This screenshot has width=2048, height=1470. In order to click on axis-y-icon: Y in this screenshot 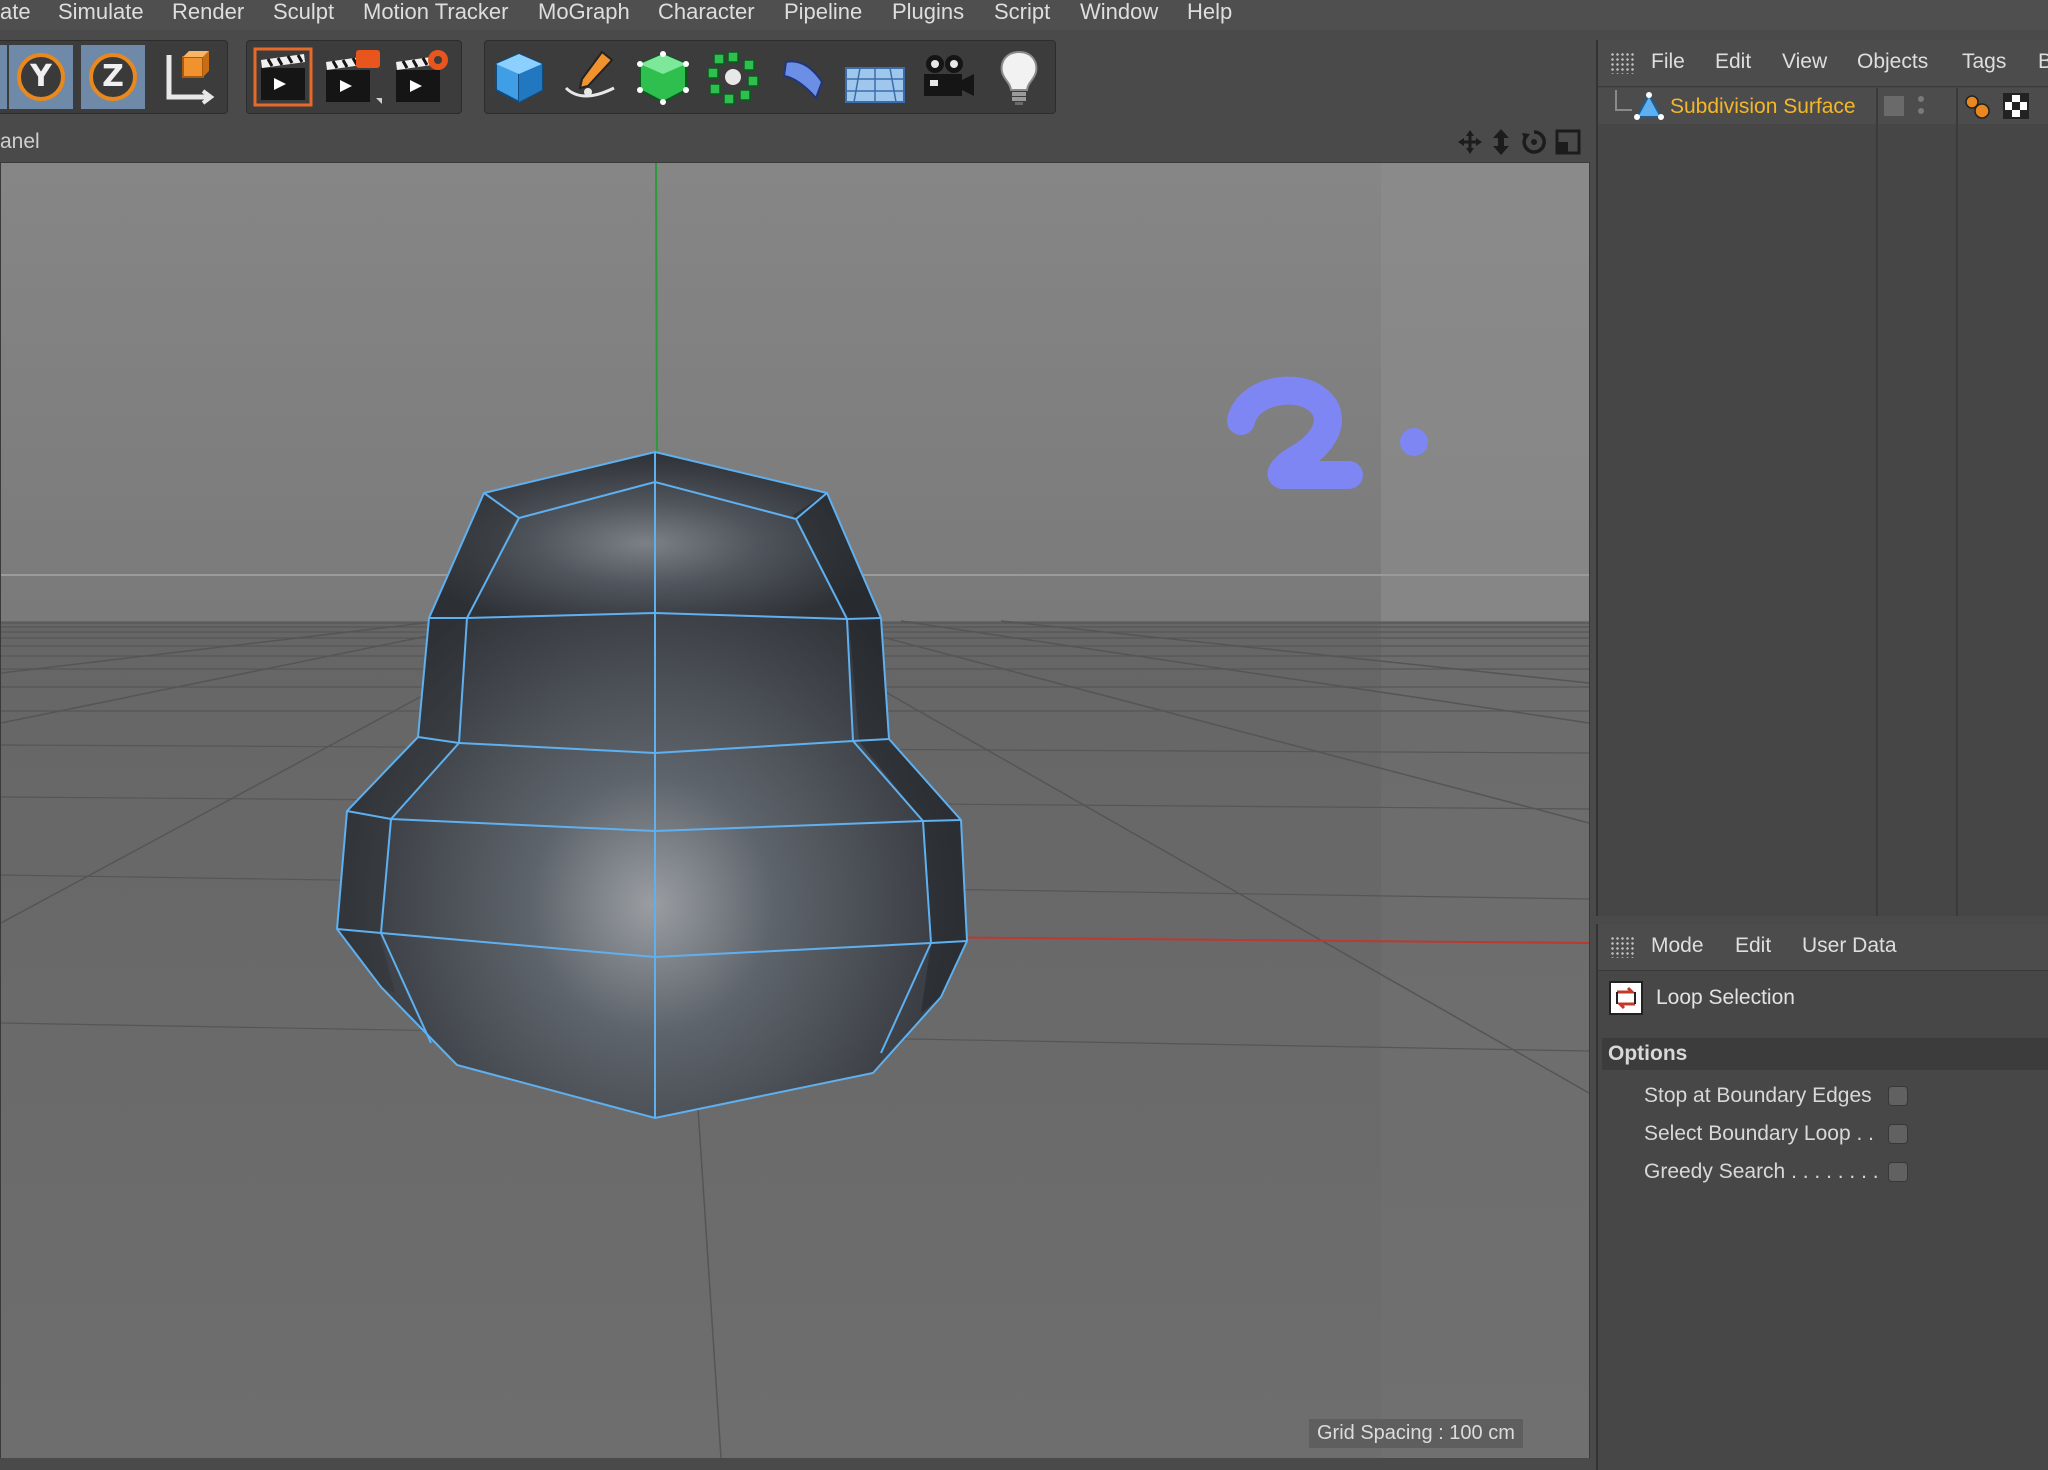, I will do `click(41, 77)`.